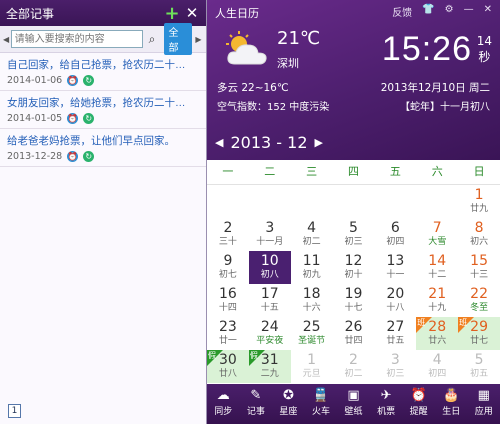 The height and width of the screenshot is (424, 500). Describe the element at coordinates (178, 39) in the screenshot. I see `filter-all-button: 全部` at that location.